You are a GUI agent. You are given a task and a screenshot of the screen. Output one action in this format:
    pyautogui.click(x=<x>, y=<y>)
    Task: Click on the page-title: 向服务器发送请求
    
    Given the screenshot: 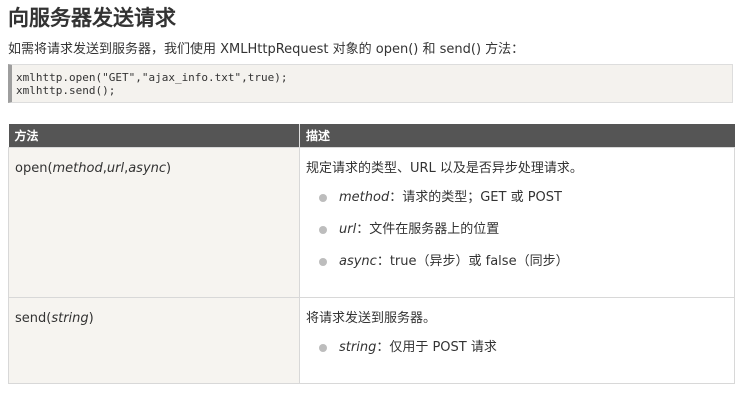 What is the action you would take?
    pyautogui.click(x=92, y=18)
    